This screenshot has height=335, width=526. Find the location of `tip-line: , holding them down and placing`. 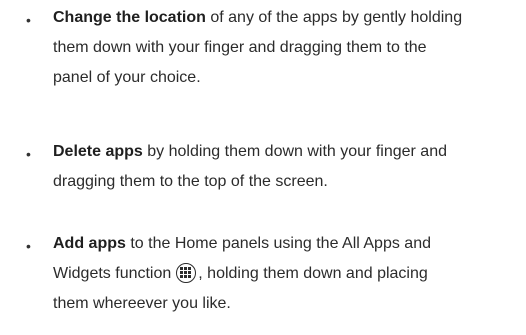

tip-line: , holding them down and placing is located at coordinates (313, 273).